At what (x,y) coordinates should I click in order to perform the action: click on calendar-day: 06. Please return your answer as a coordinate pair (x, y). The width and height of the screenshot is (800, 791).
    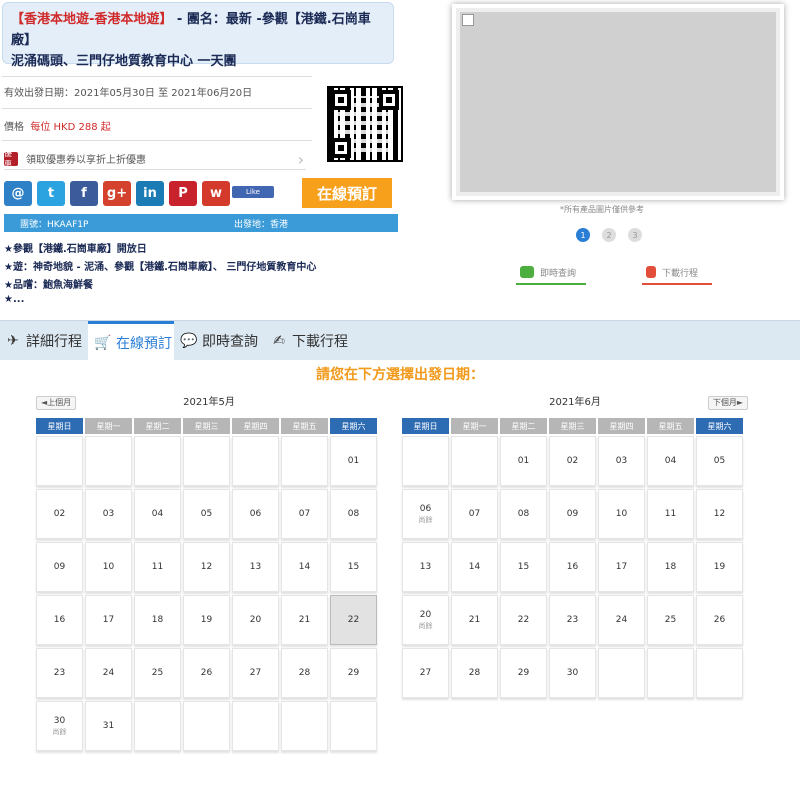
    Looking at the image, I should click on (255, 514).